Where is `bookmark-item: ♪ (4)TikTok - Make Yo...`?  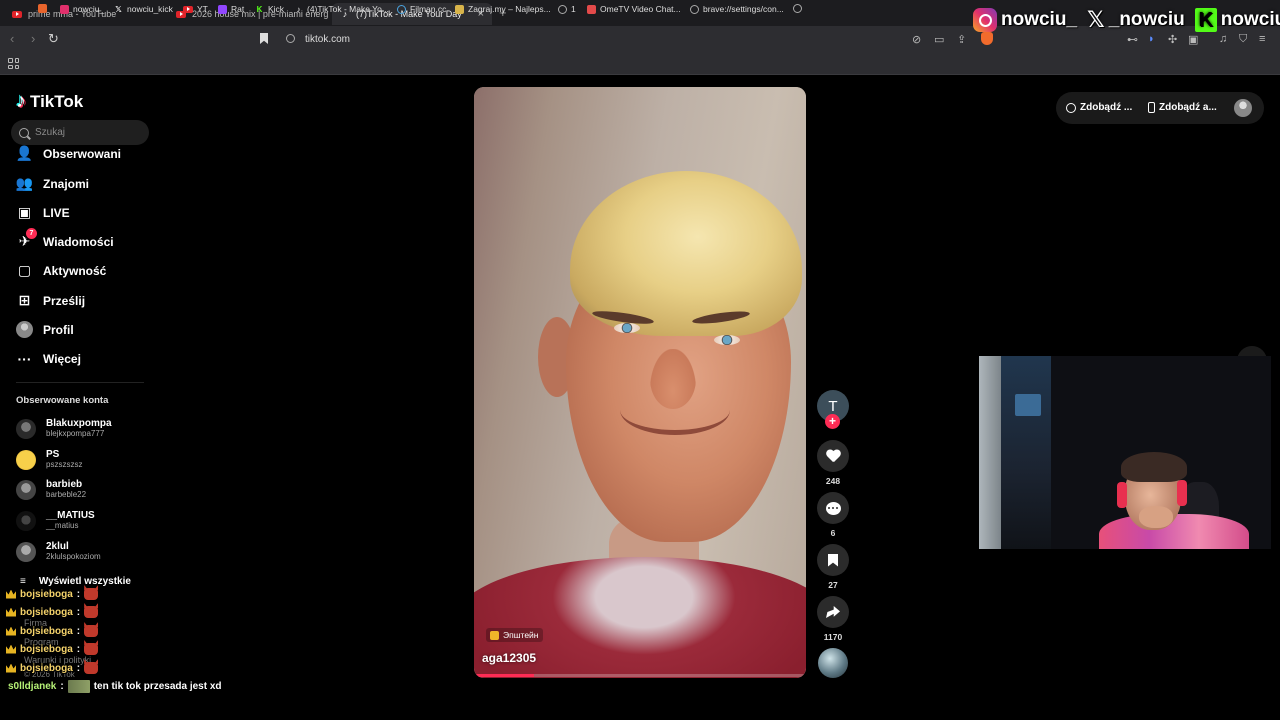 bookmark-item: ♪ (4)TikTok - Make Yo... is located at coordinates (341, 9).